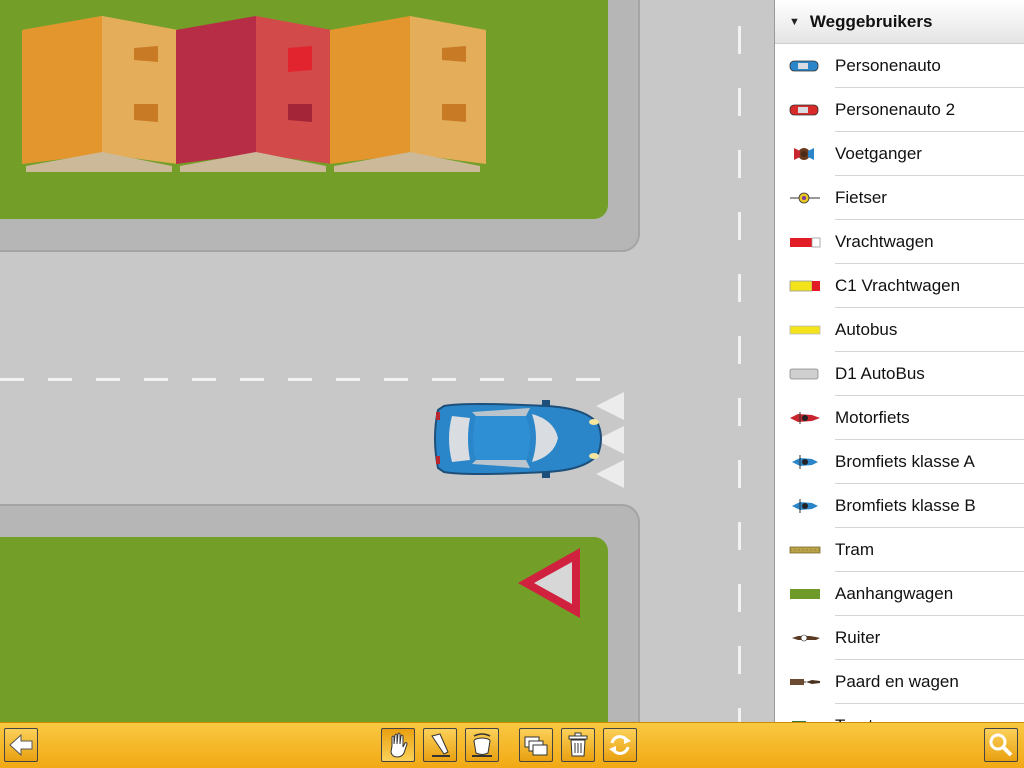  I want to click on panel-header: ▼ Weggebruikers, so click(899, 22).